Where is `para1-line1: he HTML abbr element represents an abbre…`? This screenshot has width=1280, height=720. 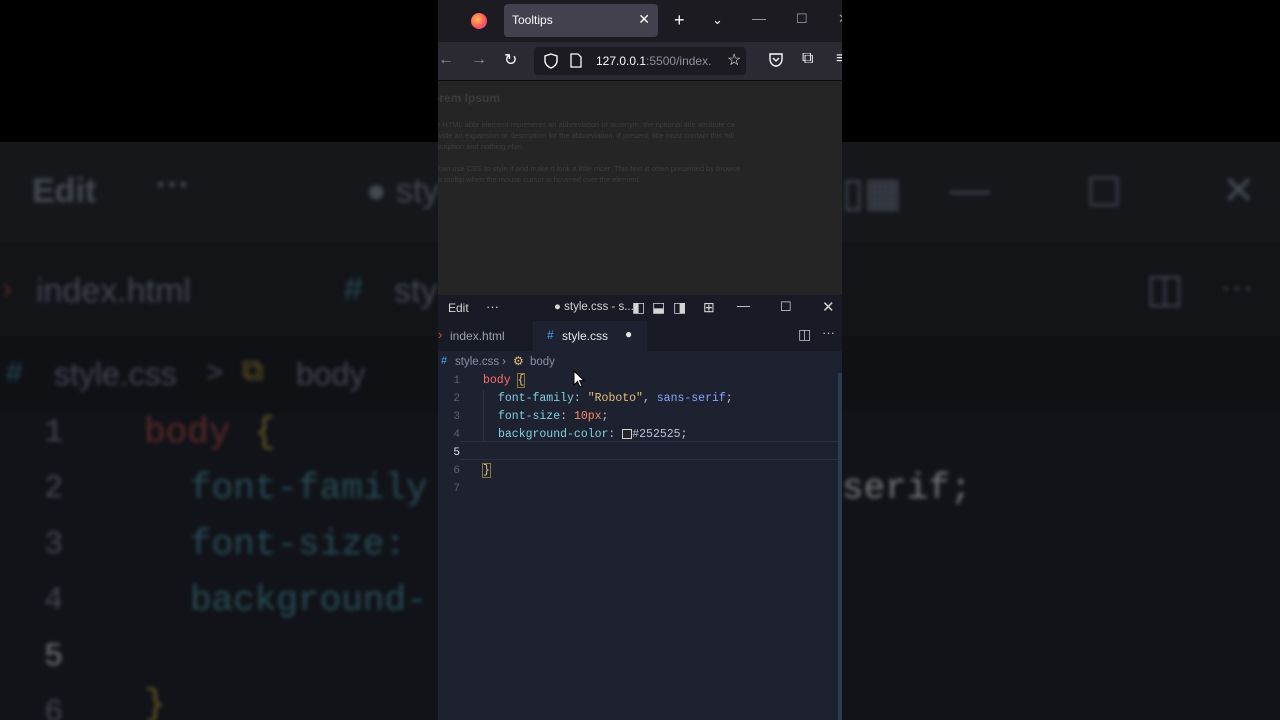 para1-line1: he HTML abbr element represents an abbre… is located at coordinates (586, 124).